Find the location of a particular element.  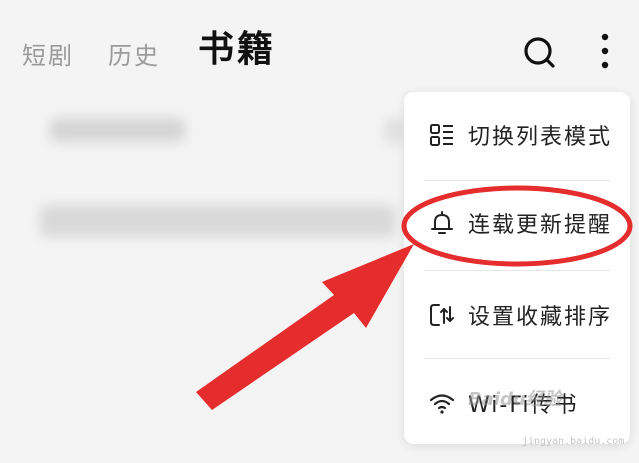

tab-books: 书籍 is located at coordinates (237, 46).